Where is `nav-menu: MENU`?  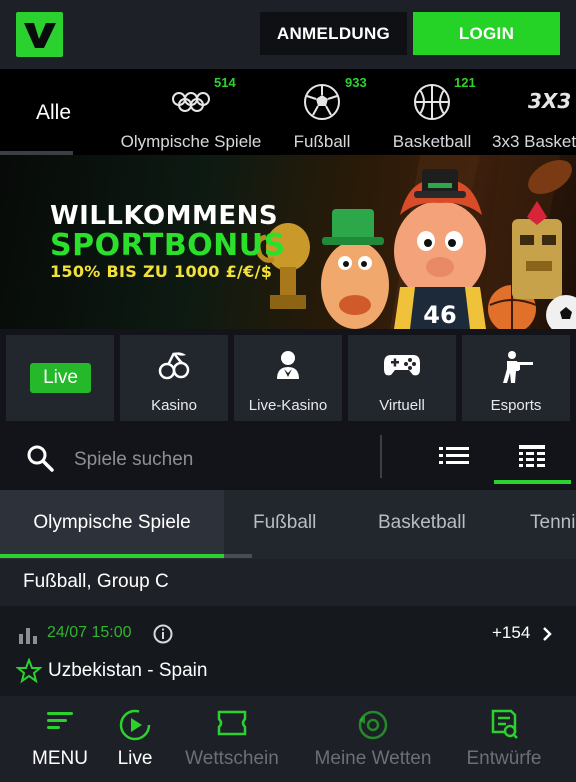
nav-menu: MENU is located at coordinates (60, 739).